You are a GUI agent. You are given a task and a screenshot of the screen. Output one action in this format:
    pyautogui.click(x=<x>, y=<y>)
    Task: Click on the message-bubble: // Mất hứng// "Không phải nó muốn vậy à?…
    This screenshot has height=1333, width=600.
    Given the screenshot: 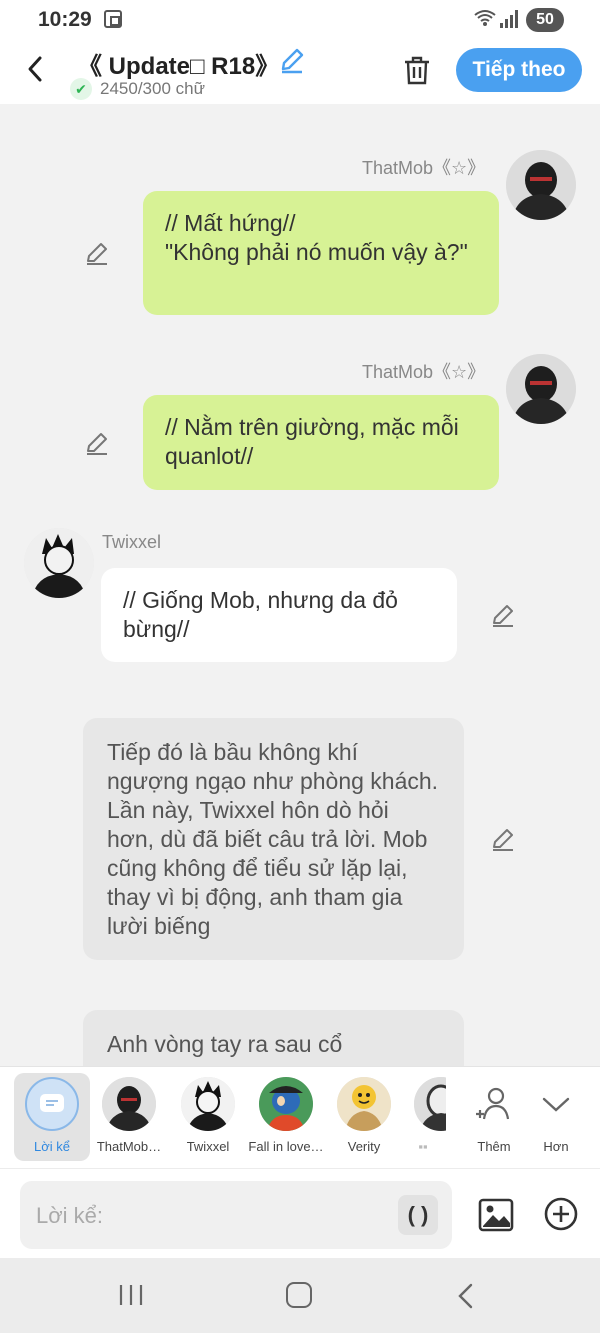 What is the action you would take?
    pyautogui.click(x=321, y=253)
    